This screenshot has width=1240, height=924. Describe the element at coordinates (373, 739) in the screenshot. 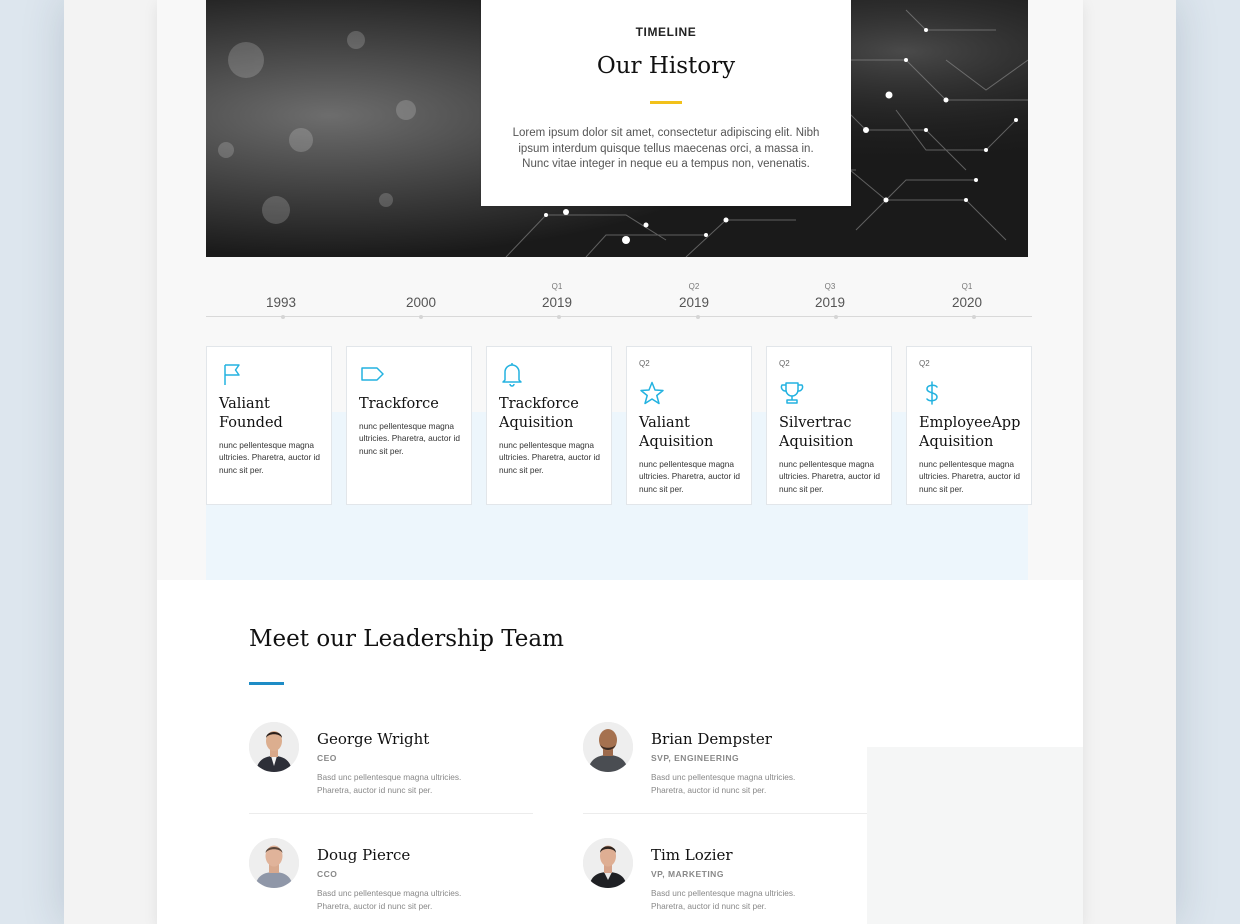

I see `member-name: George Wright` at that location.